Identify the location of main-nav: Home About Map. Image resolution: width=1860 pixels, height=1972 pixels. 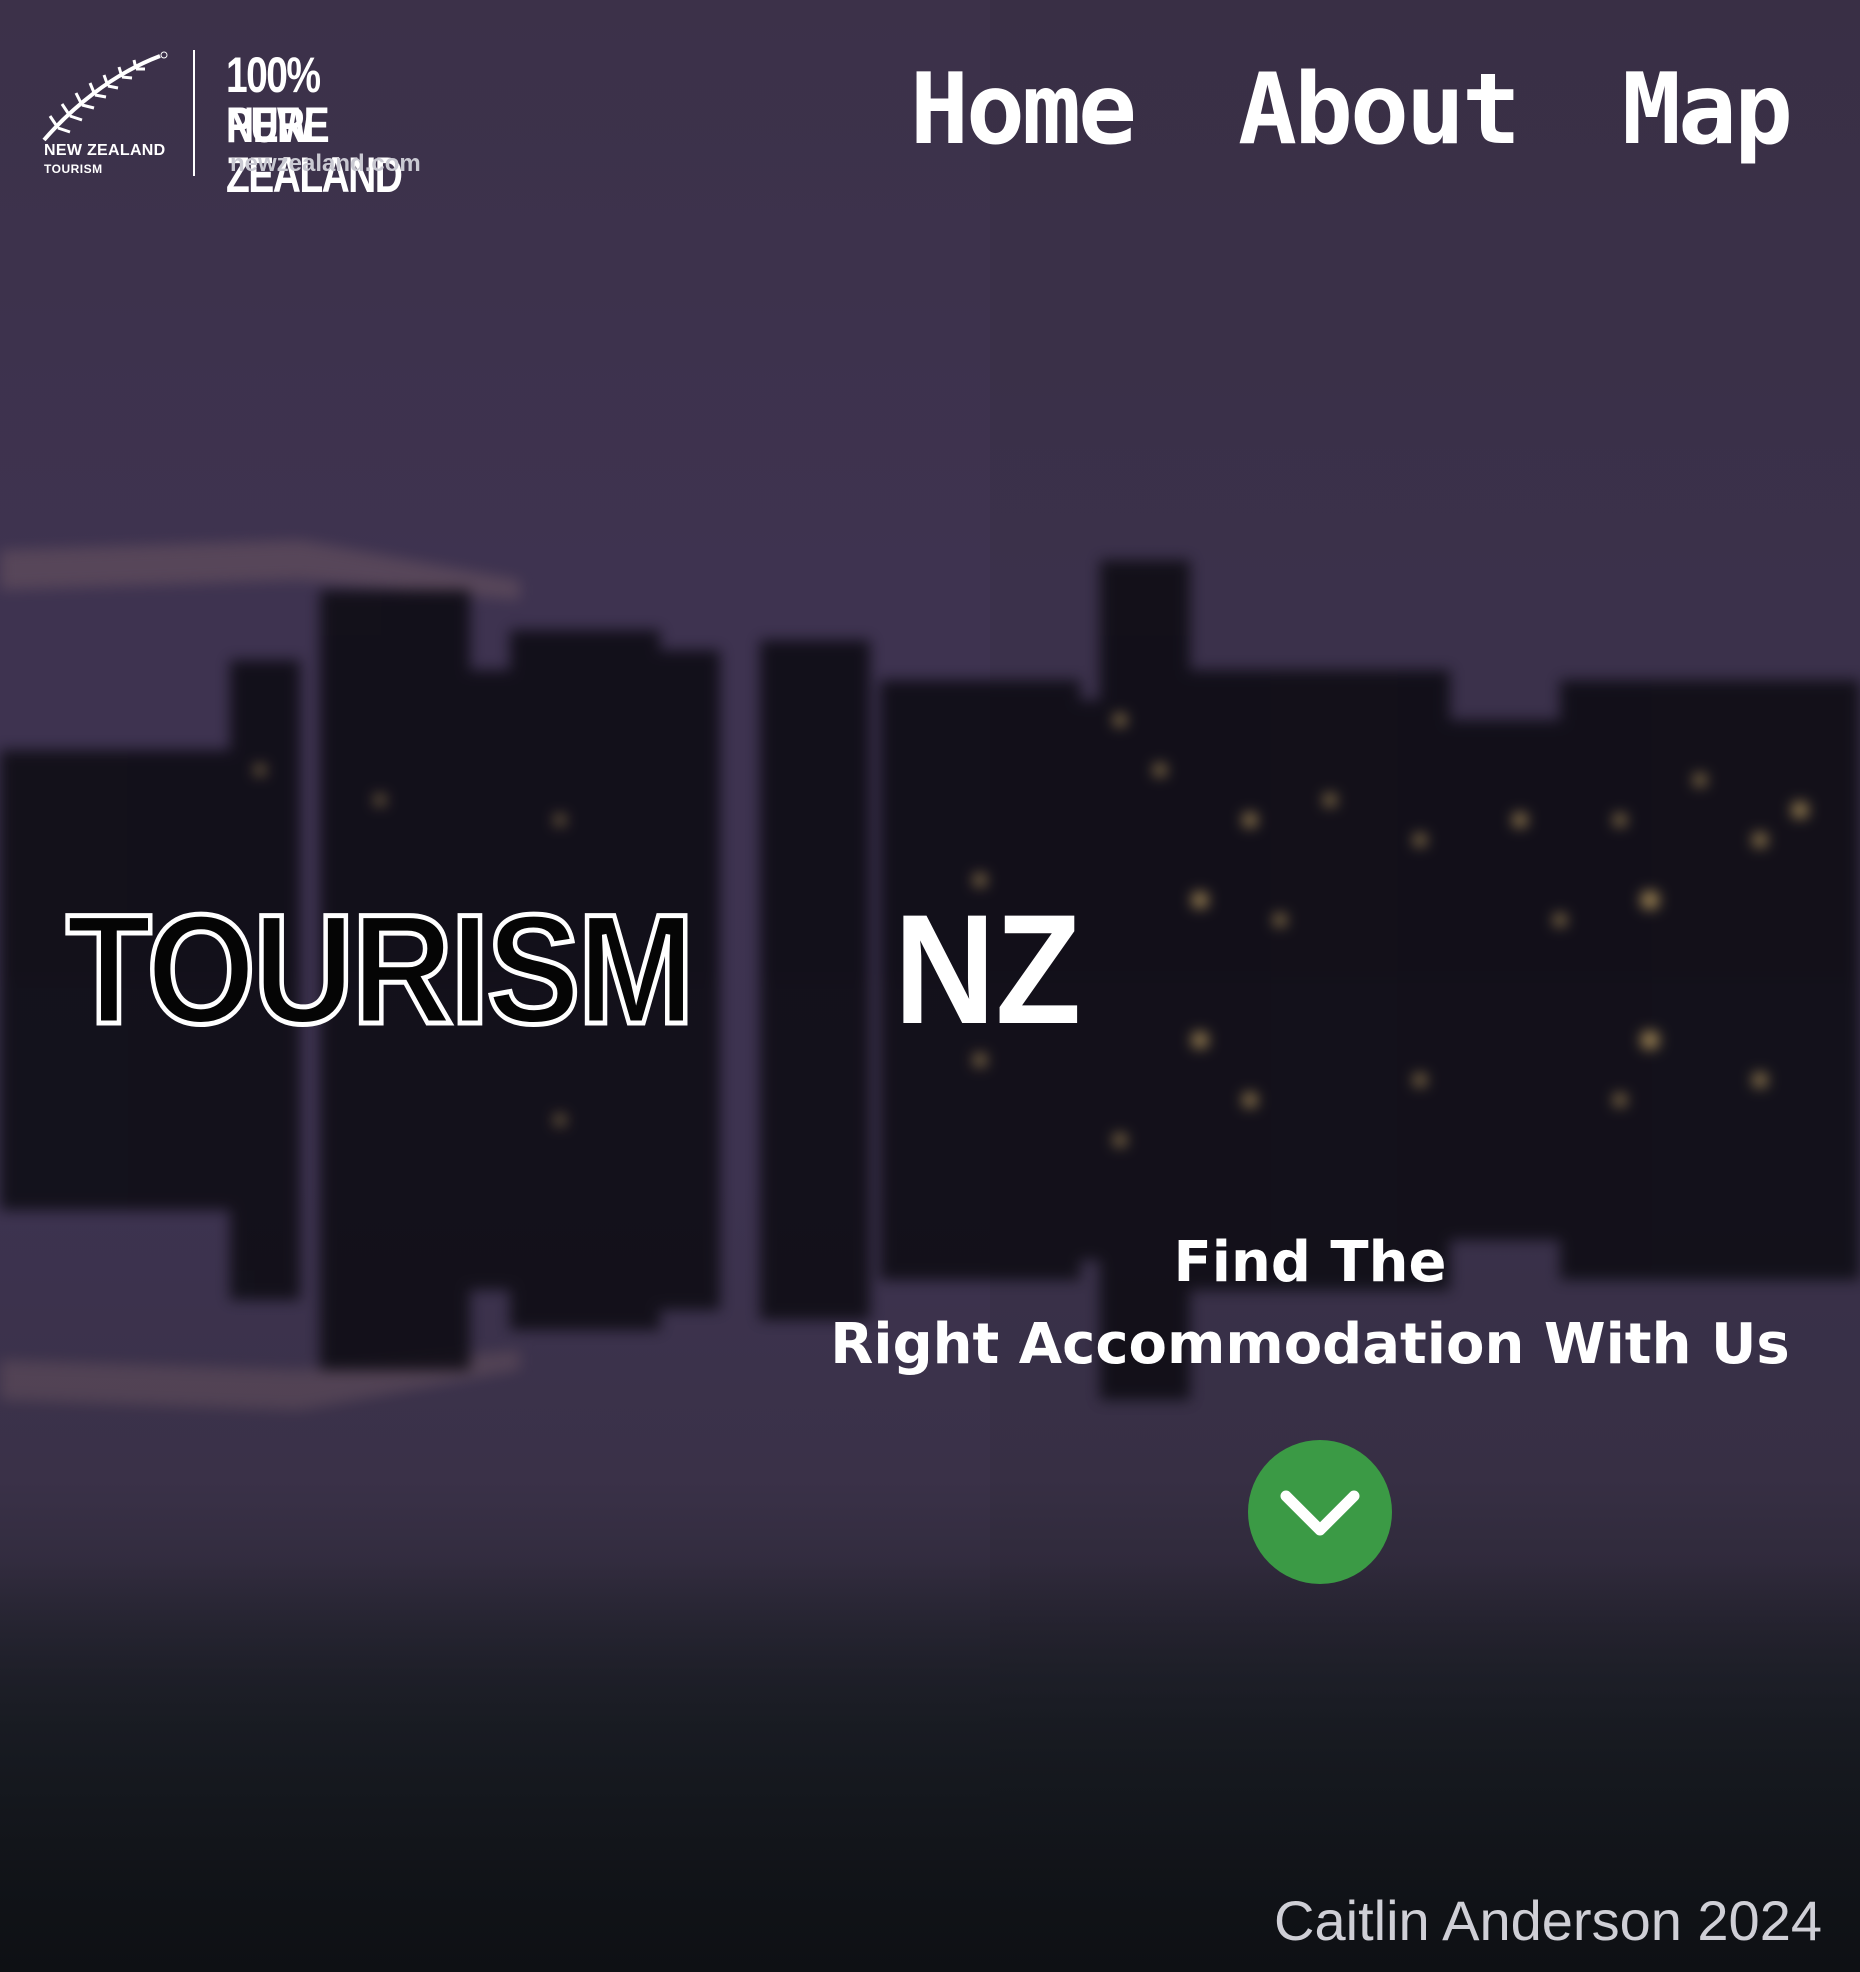
(1351, 110).